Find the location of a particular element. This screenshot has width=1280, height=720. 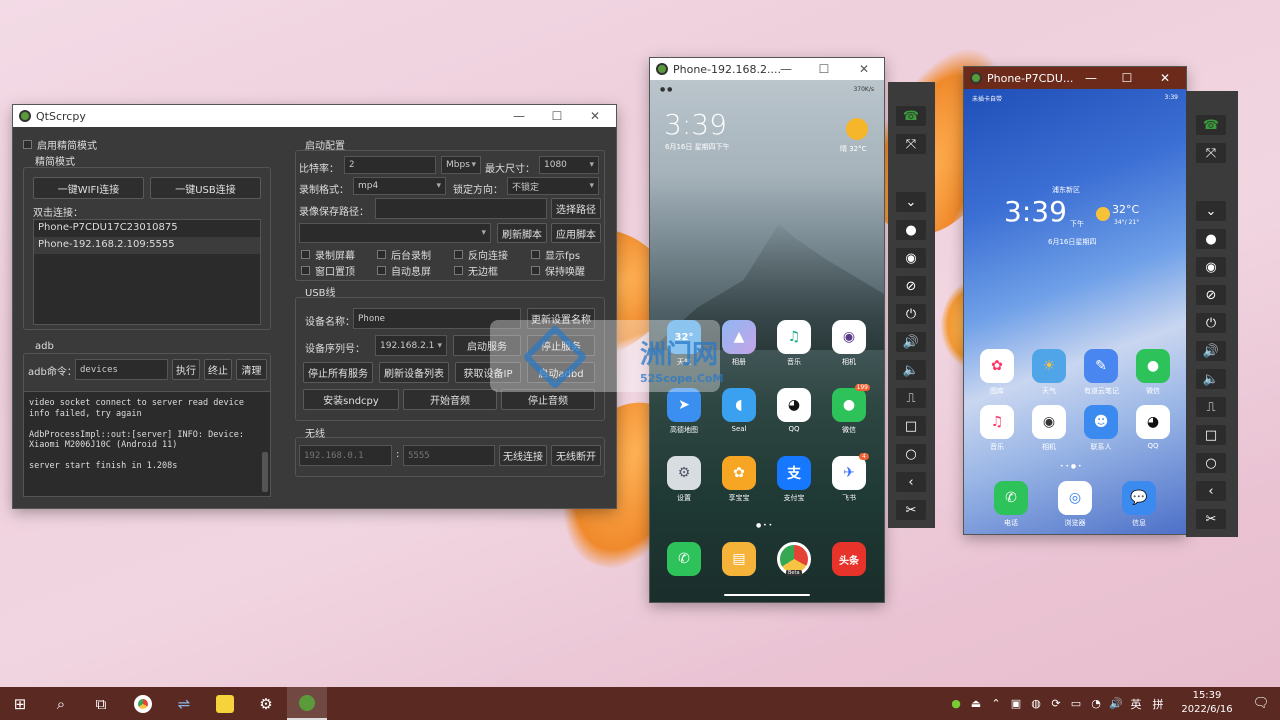

terminate-button: 终止 is located at coordinates (218, 369).